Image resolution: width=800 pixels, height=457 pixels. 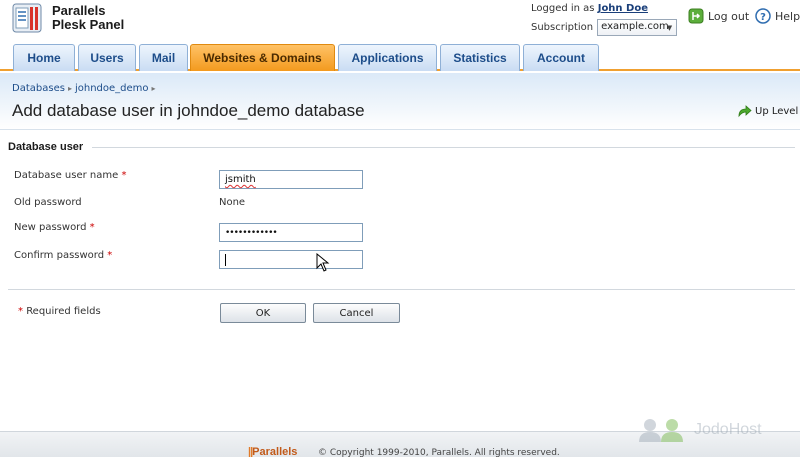 I want to click on new-password-value: ••••••••••••, so click(x=251, y=232).